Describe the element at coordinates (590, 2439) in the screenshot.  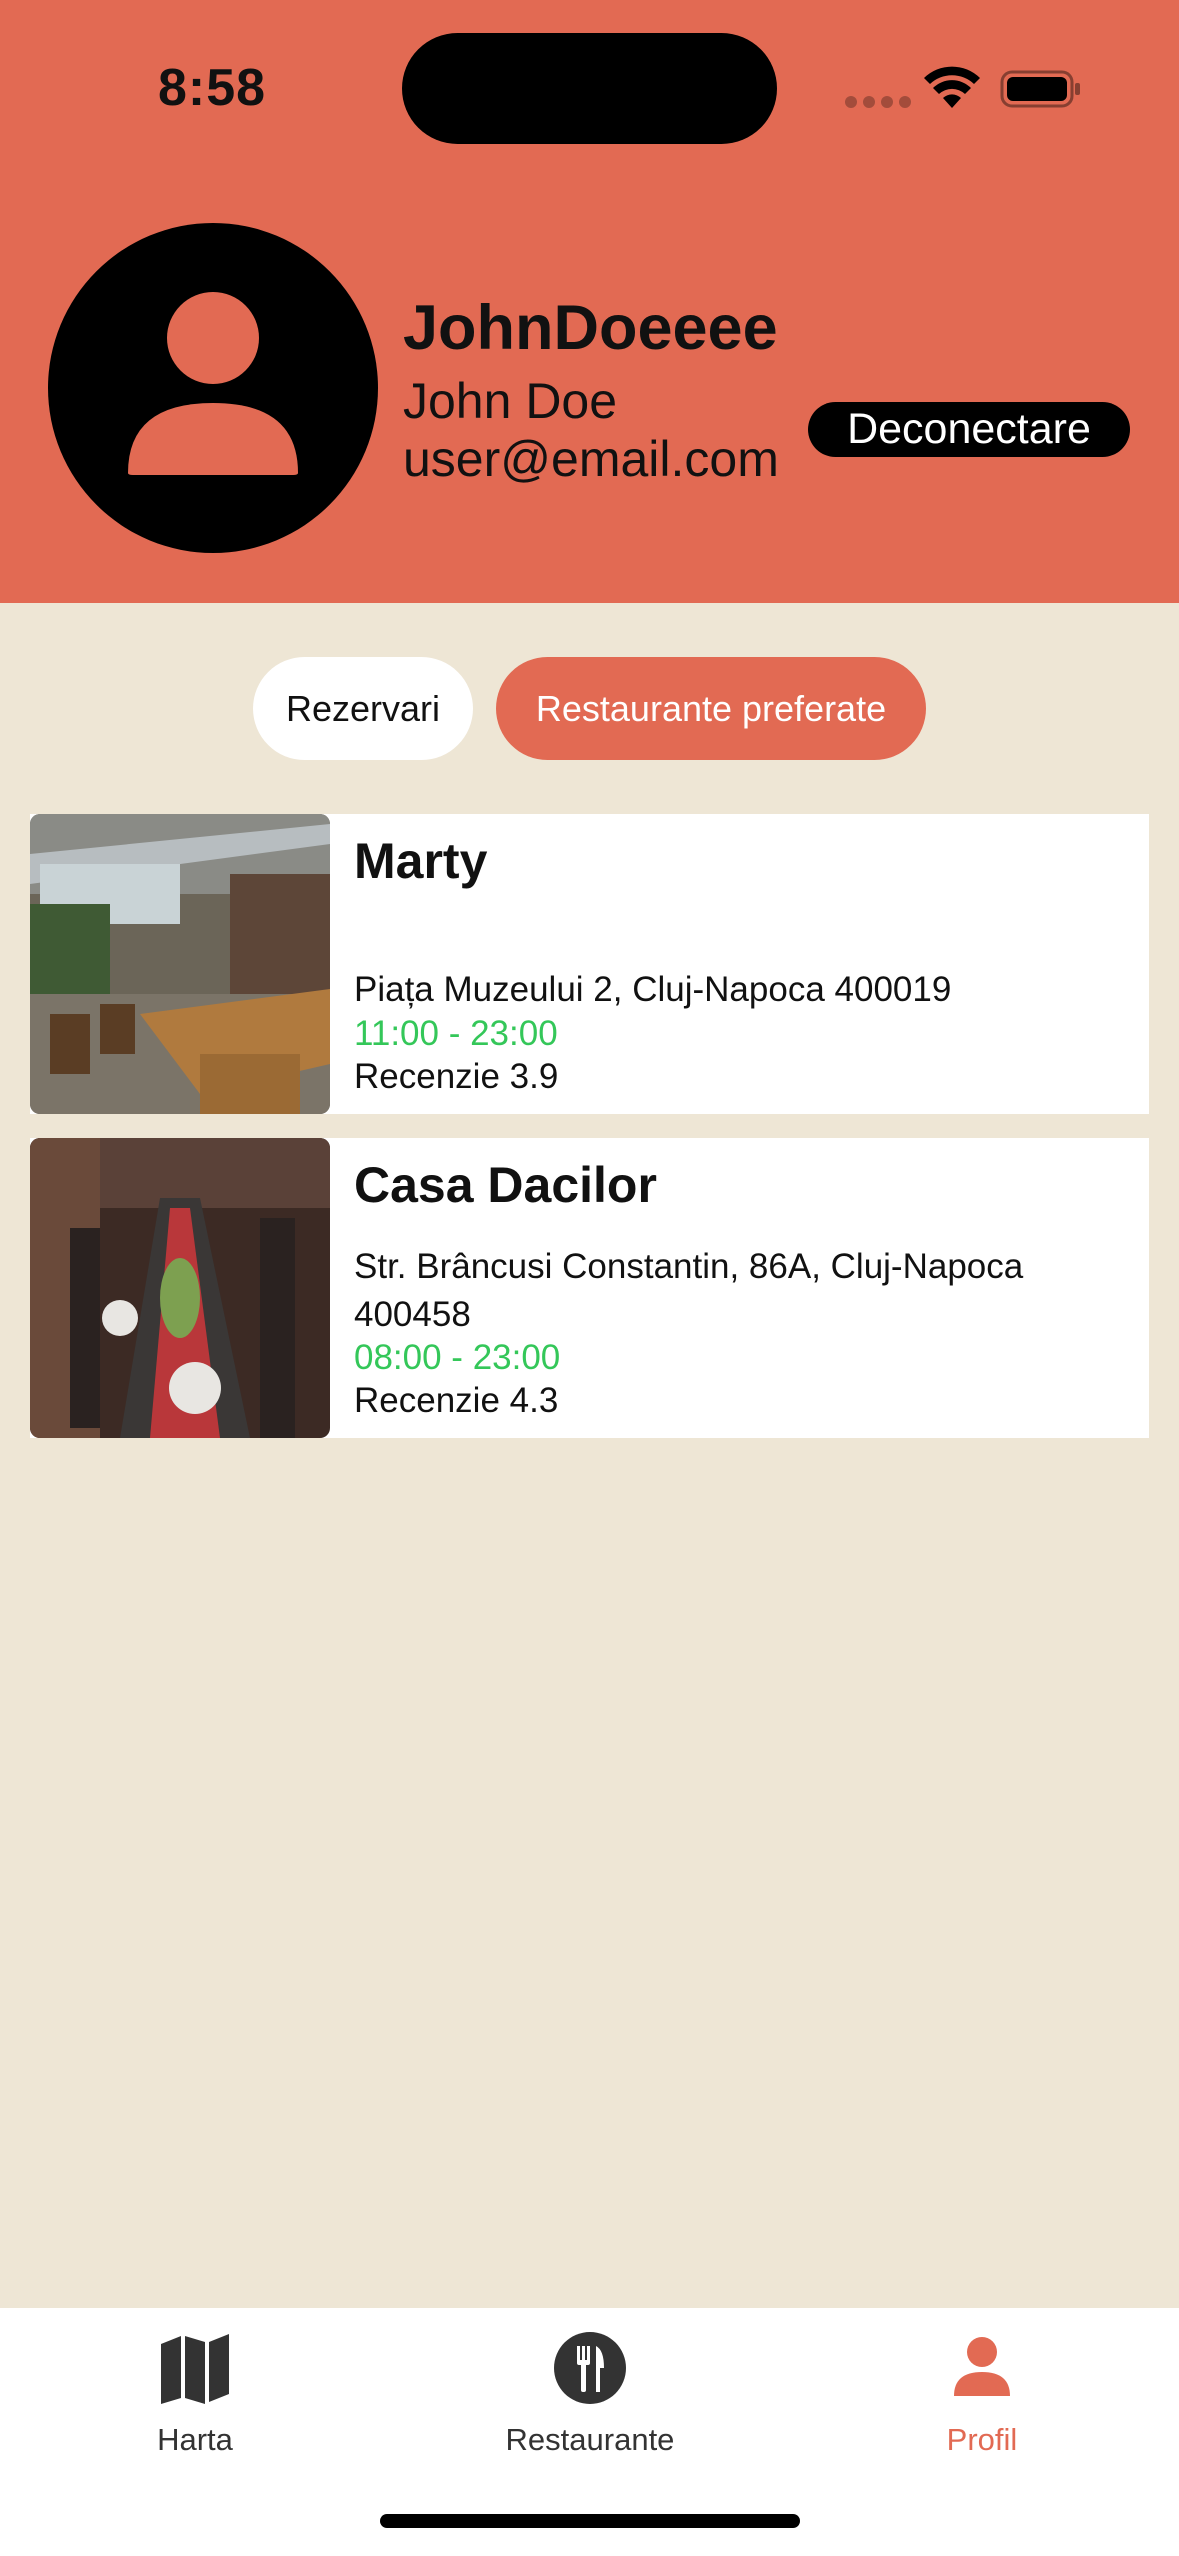
I see `tab-bar-label: Restaurante` at that location.